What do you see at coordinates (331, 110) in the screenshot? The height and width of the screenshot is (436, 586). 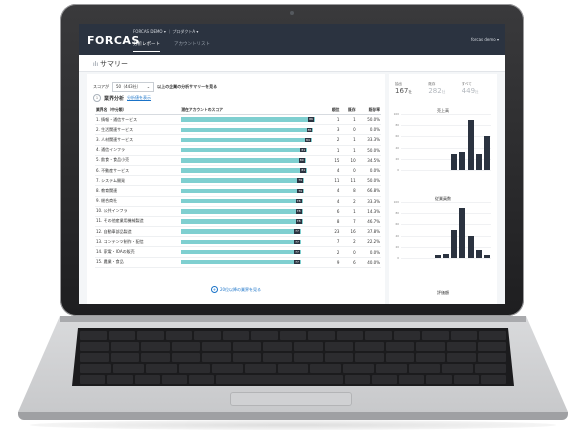 I see `col-header-rank: 順位` at bounding box center [331, 110].